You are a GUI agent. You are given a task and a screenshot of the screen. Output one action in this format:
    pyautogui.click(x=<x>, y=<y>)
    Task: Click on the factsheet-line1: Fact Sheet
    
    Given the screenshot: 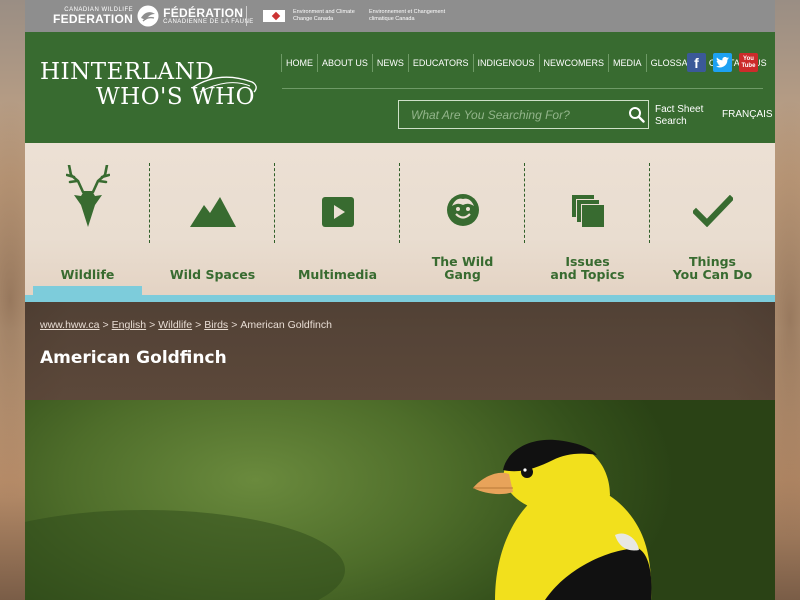 What is the action you would take?
    pyautogui.click(x=679, y=109)
    